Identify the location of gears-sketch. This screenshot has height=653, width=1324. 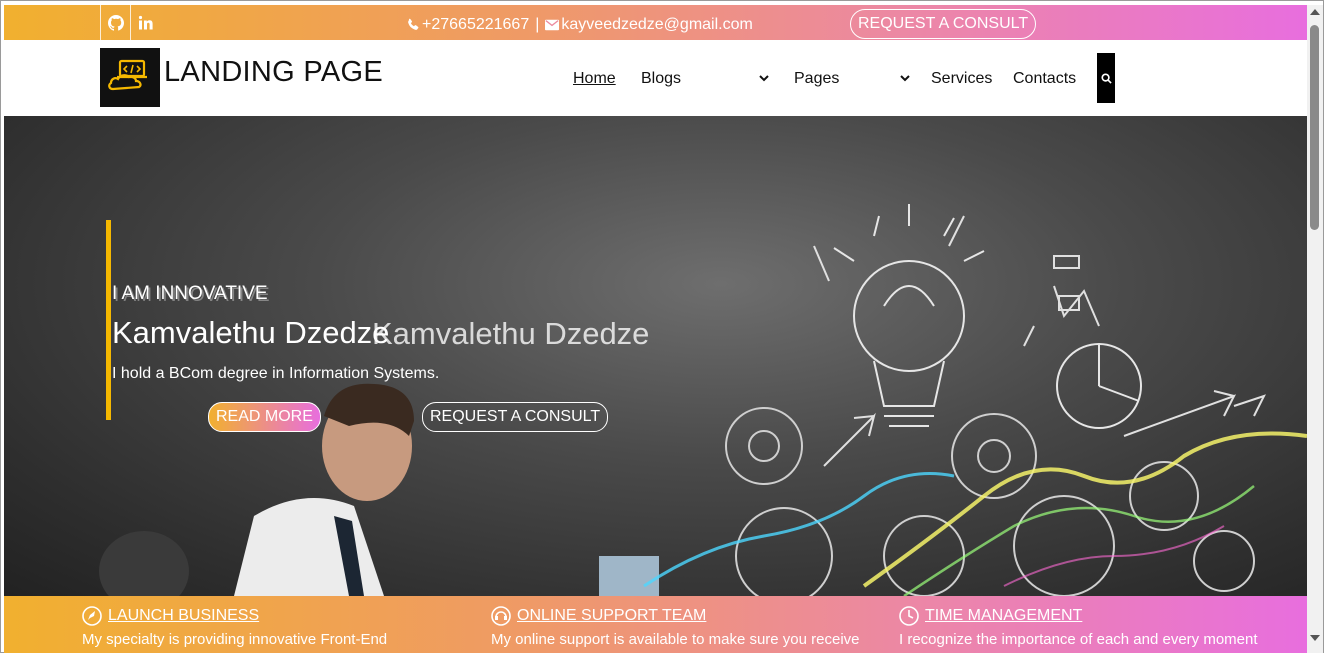
(990, 501).